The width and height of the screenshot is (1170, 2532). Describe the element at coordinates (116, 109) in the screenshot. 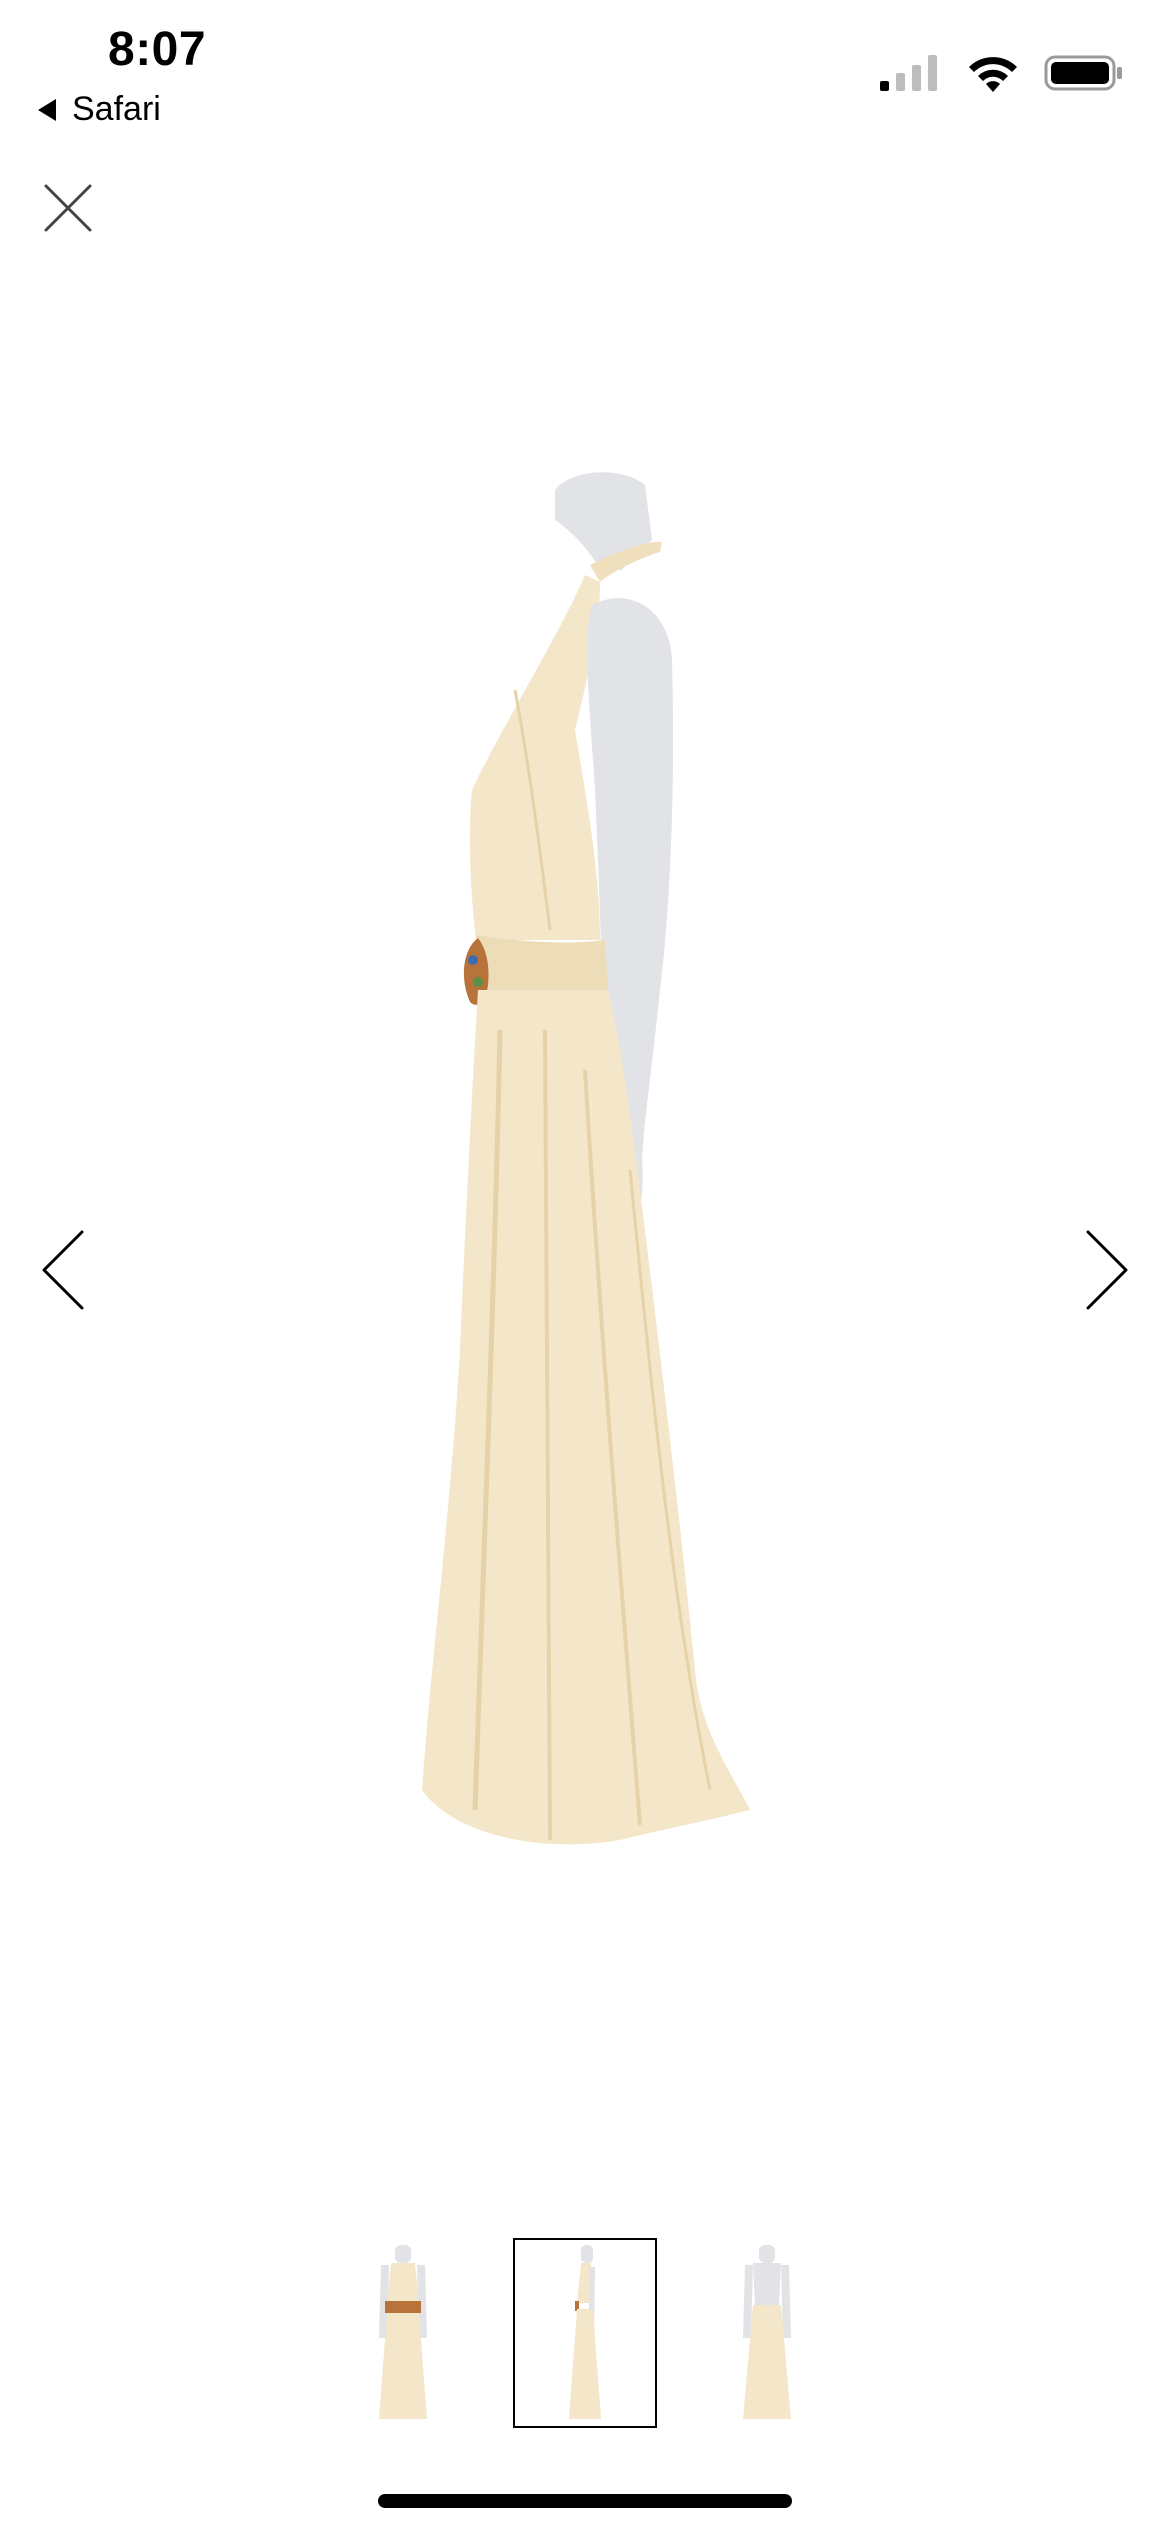

I see `back-app-label: Safari` at that location.